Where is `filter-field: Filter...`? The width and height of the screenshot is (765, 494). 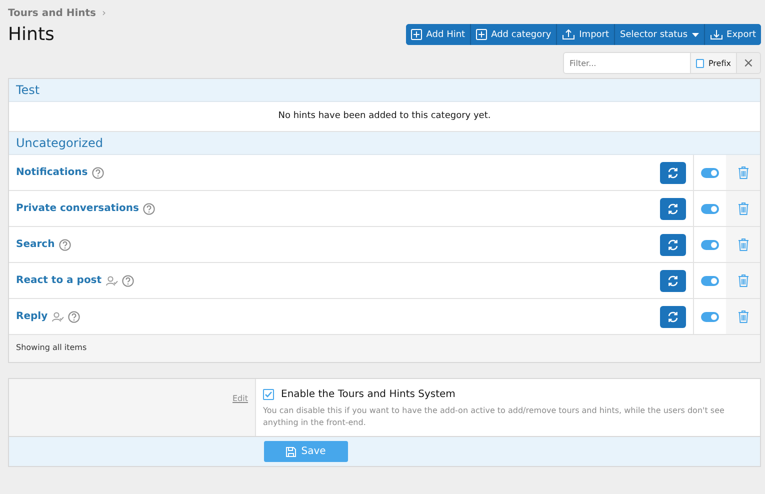 filter-field: Filter... is located at coordinates (626, 63).